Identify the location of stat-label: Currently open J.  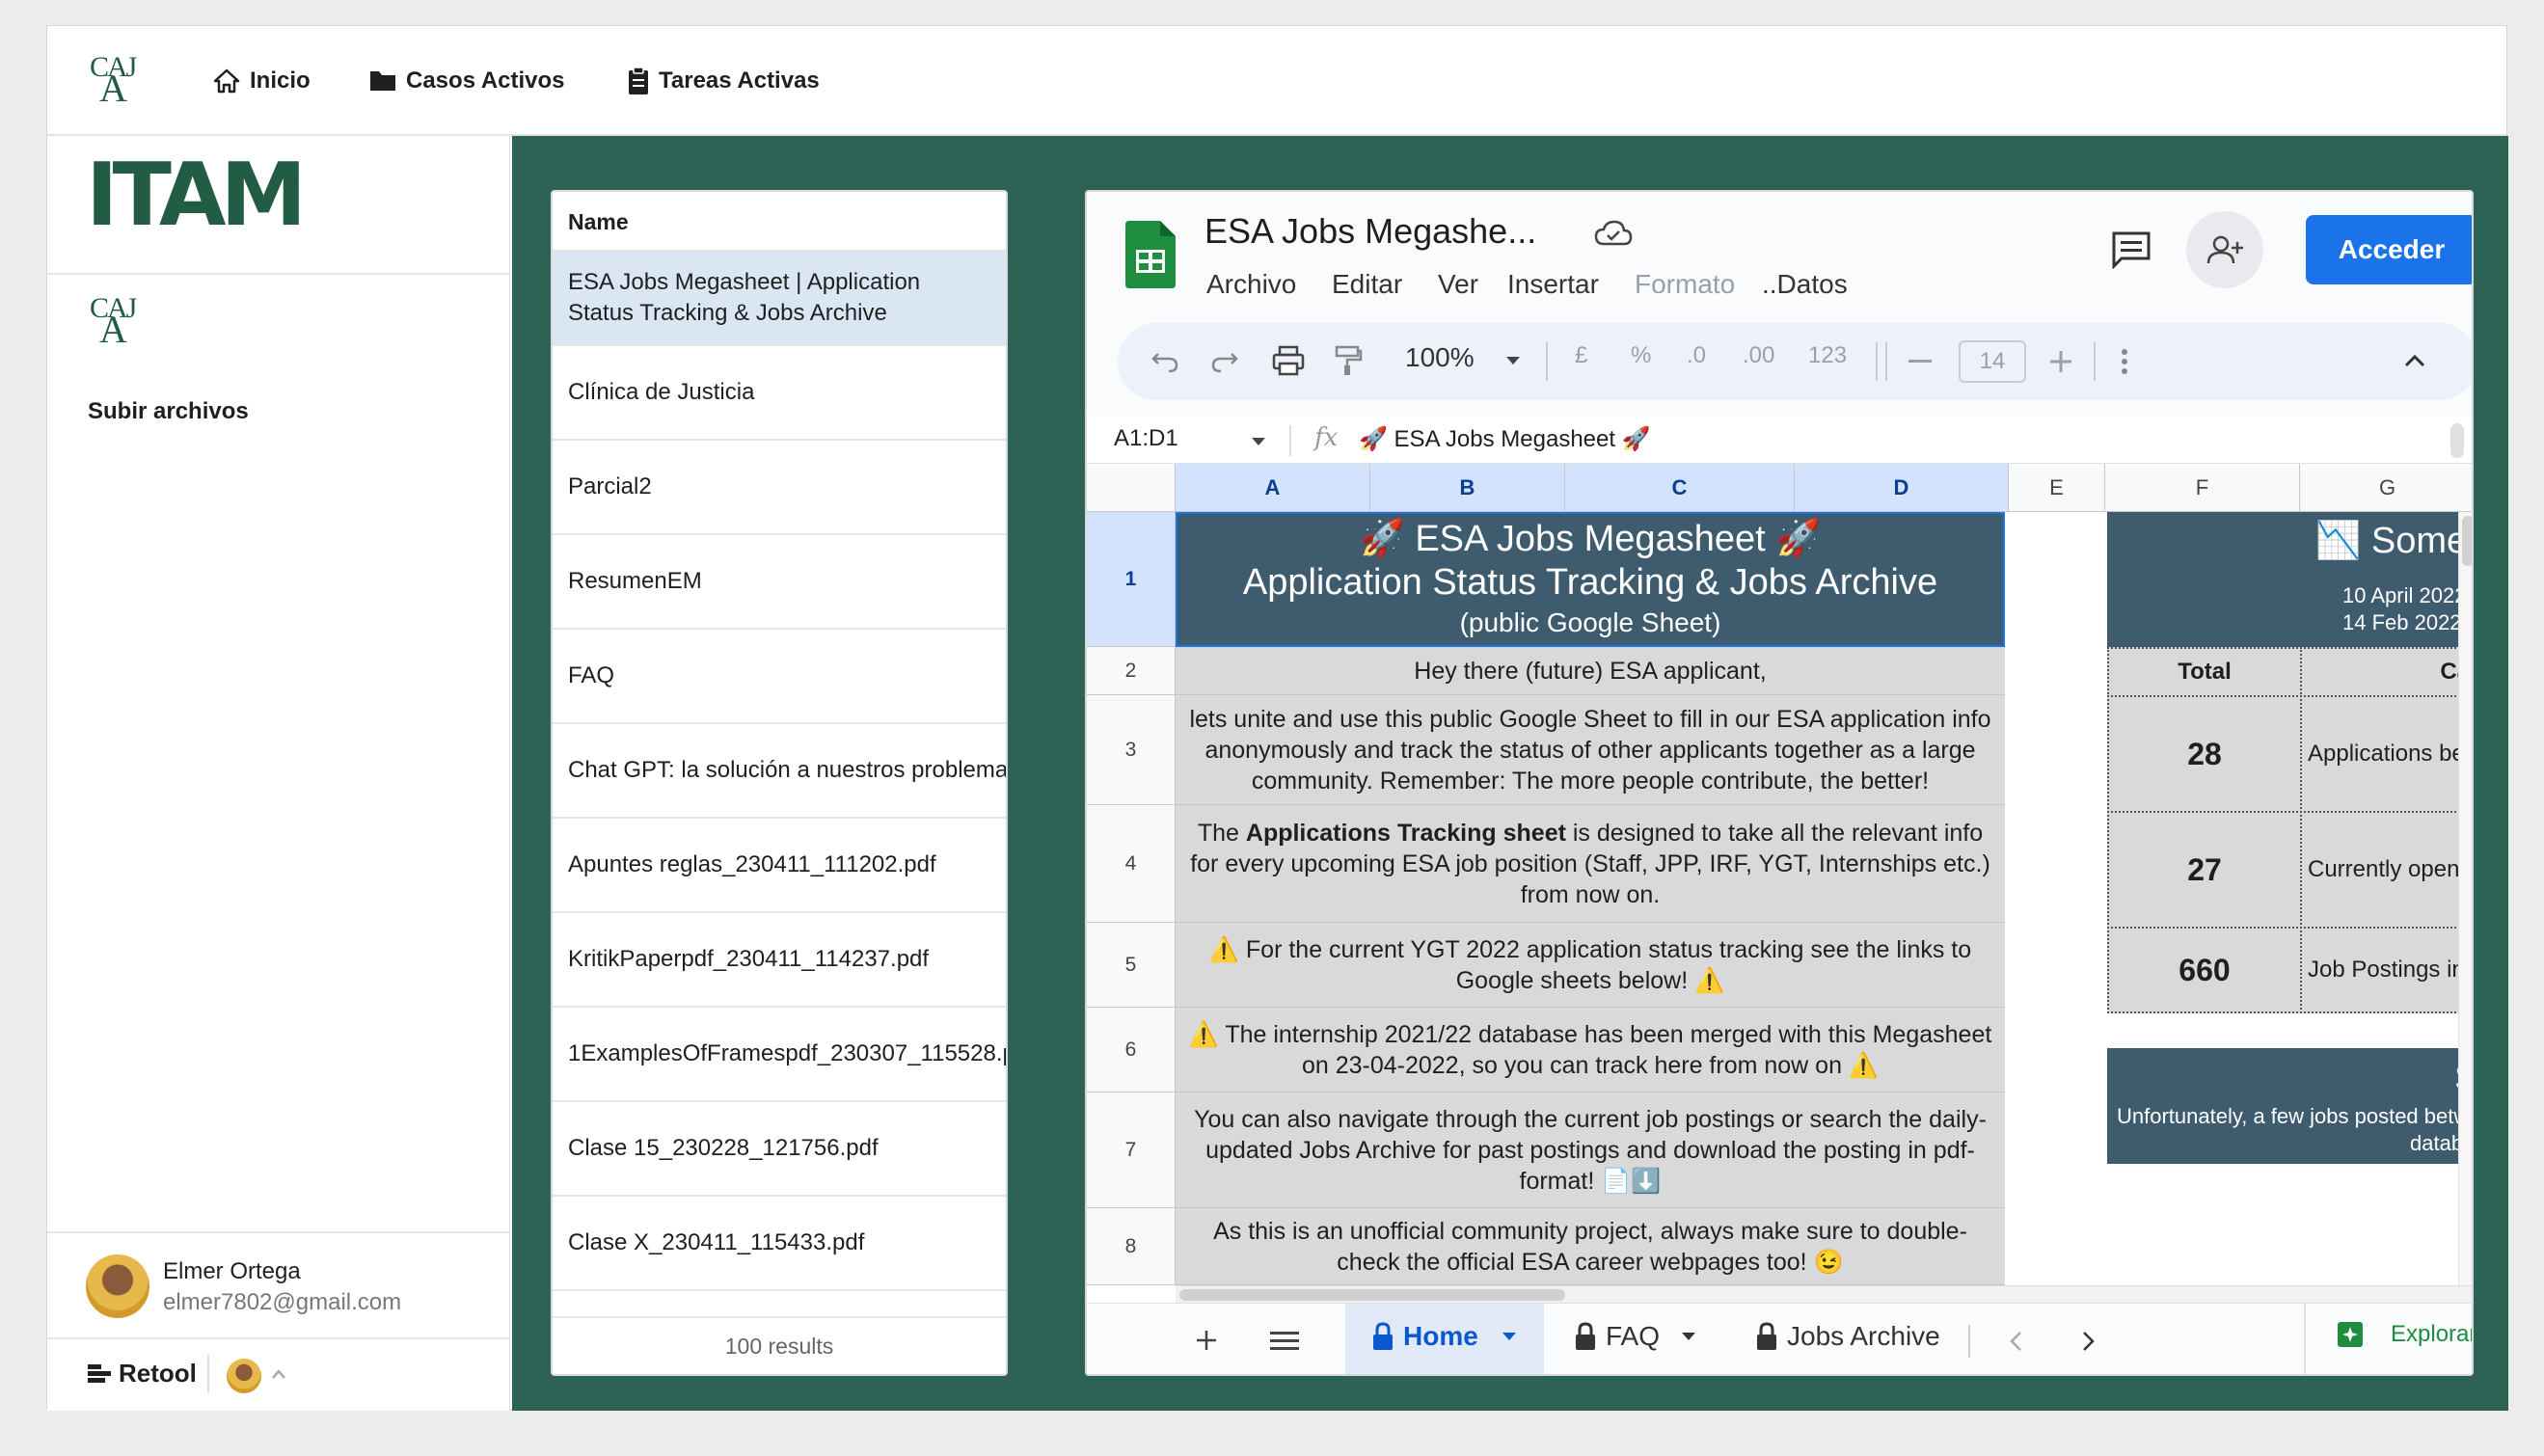
(2386, 870).